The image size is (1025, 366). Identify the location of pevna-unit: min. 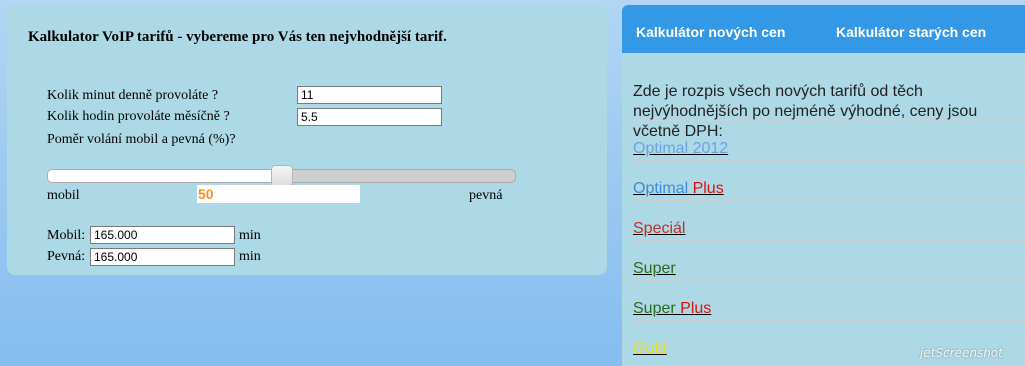
(250, 256).